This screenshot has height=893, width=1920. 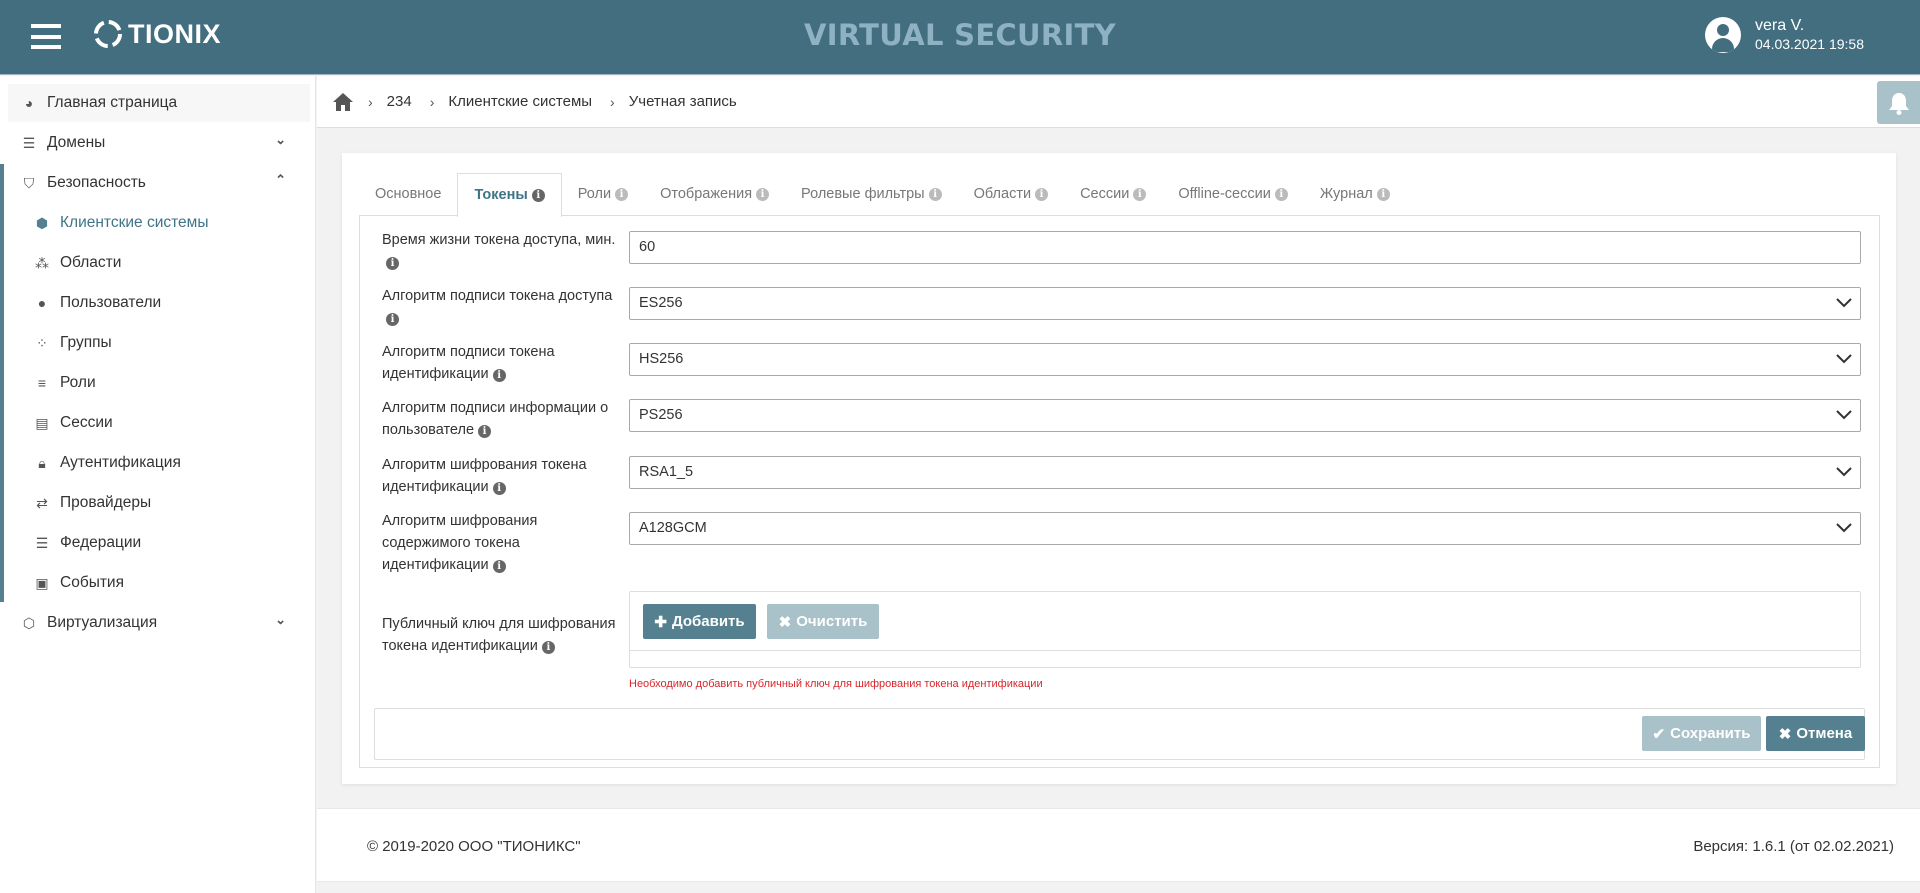 I want to click on sidebar-item: ⬡ Виртуализация ⌄, so click(x=159, y=623).